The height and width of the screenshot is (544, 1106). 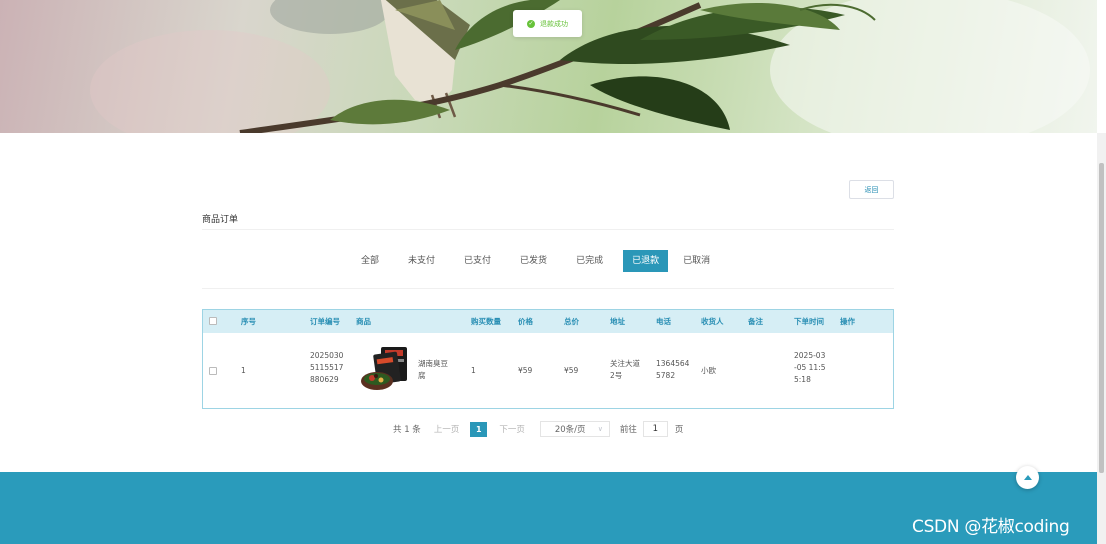 I want to click on success-toast: ✓ 退款成功, so click(x=547, y=23).